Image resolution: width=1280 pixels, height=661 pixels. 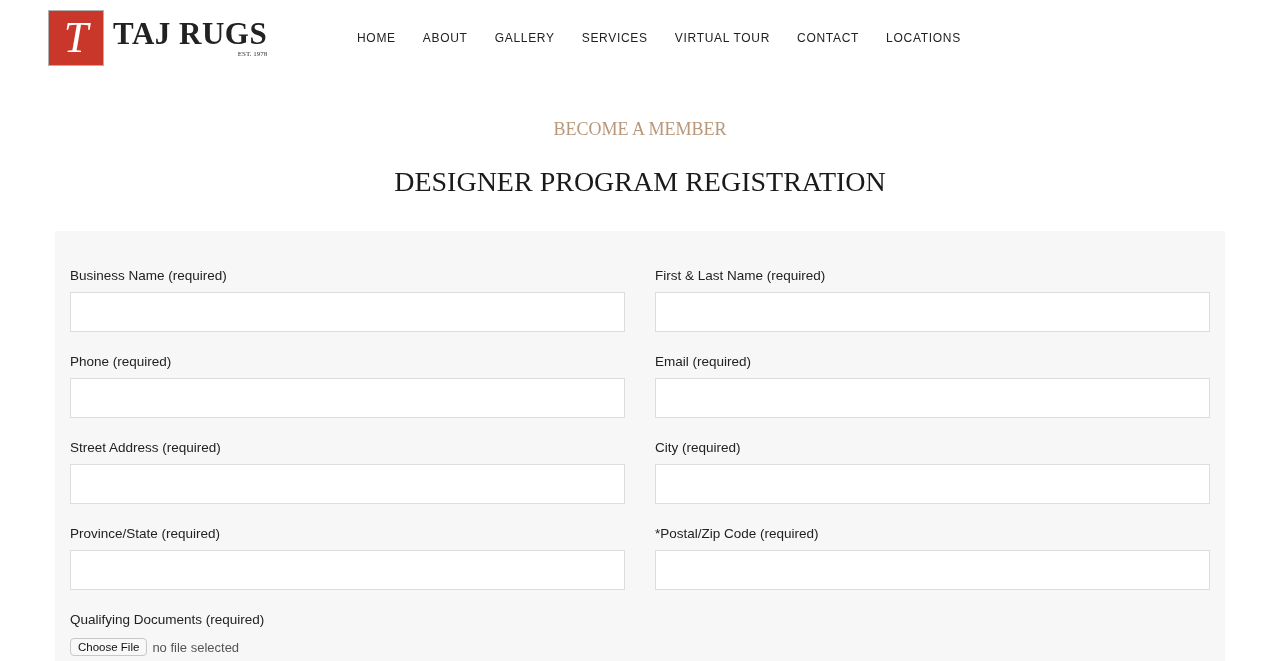 What do you see at coordinates (741, 276) in the screenshot?
I see `field-label: First & Last Name (required)` at bounding box center [741, 276].